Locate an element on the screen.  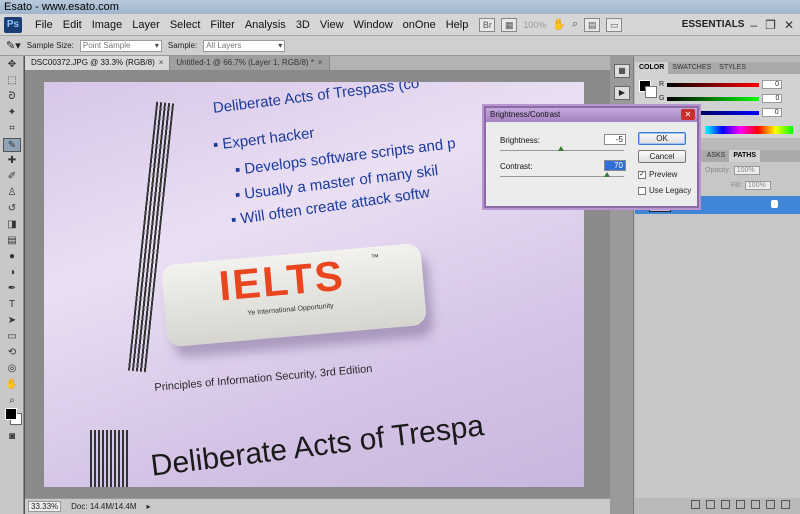
fill-field: 100% is located at coordinates (757, 185).